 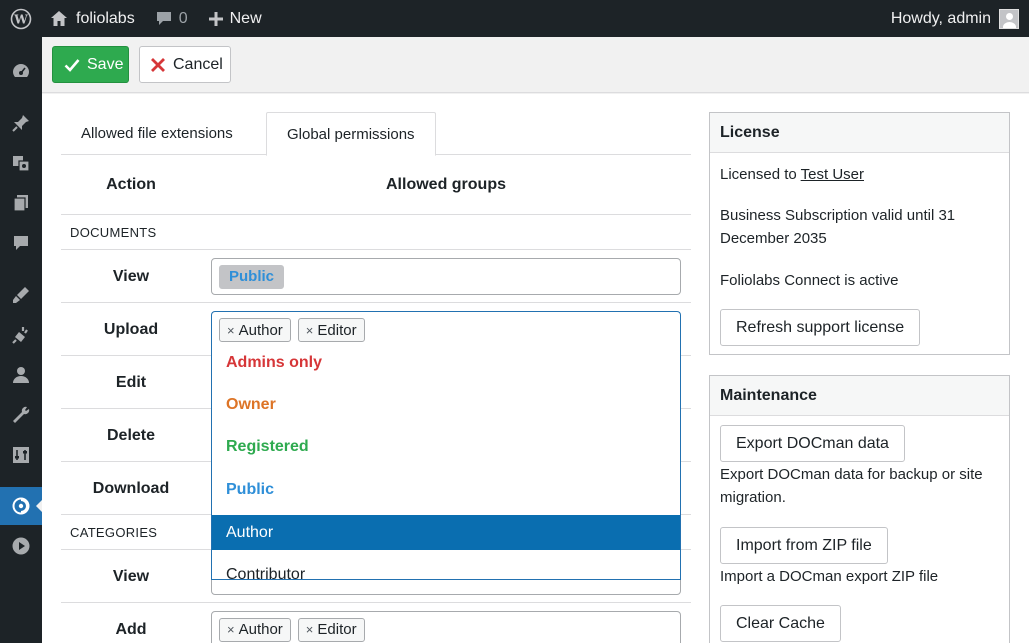 I want to click on import-zip-button: Import from ZIP file, so click(x=804, y=545).